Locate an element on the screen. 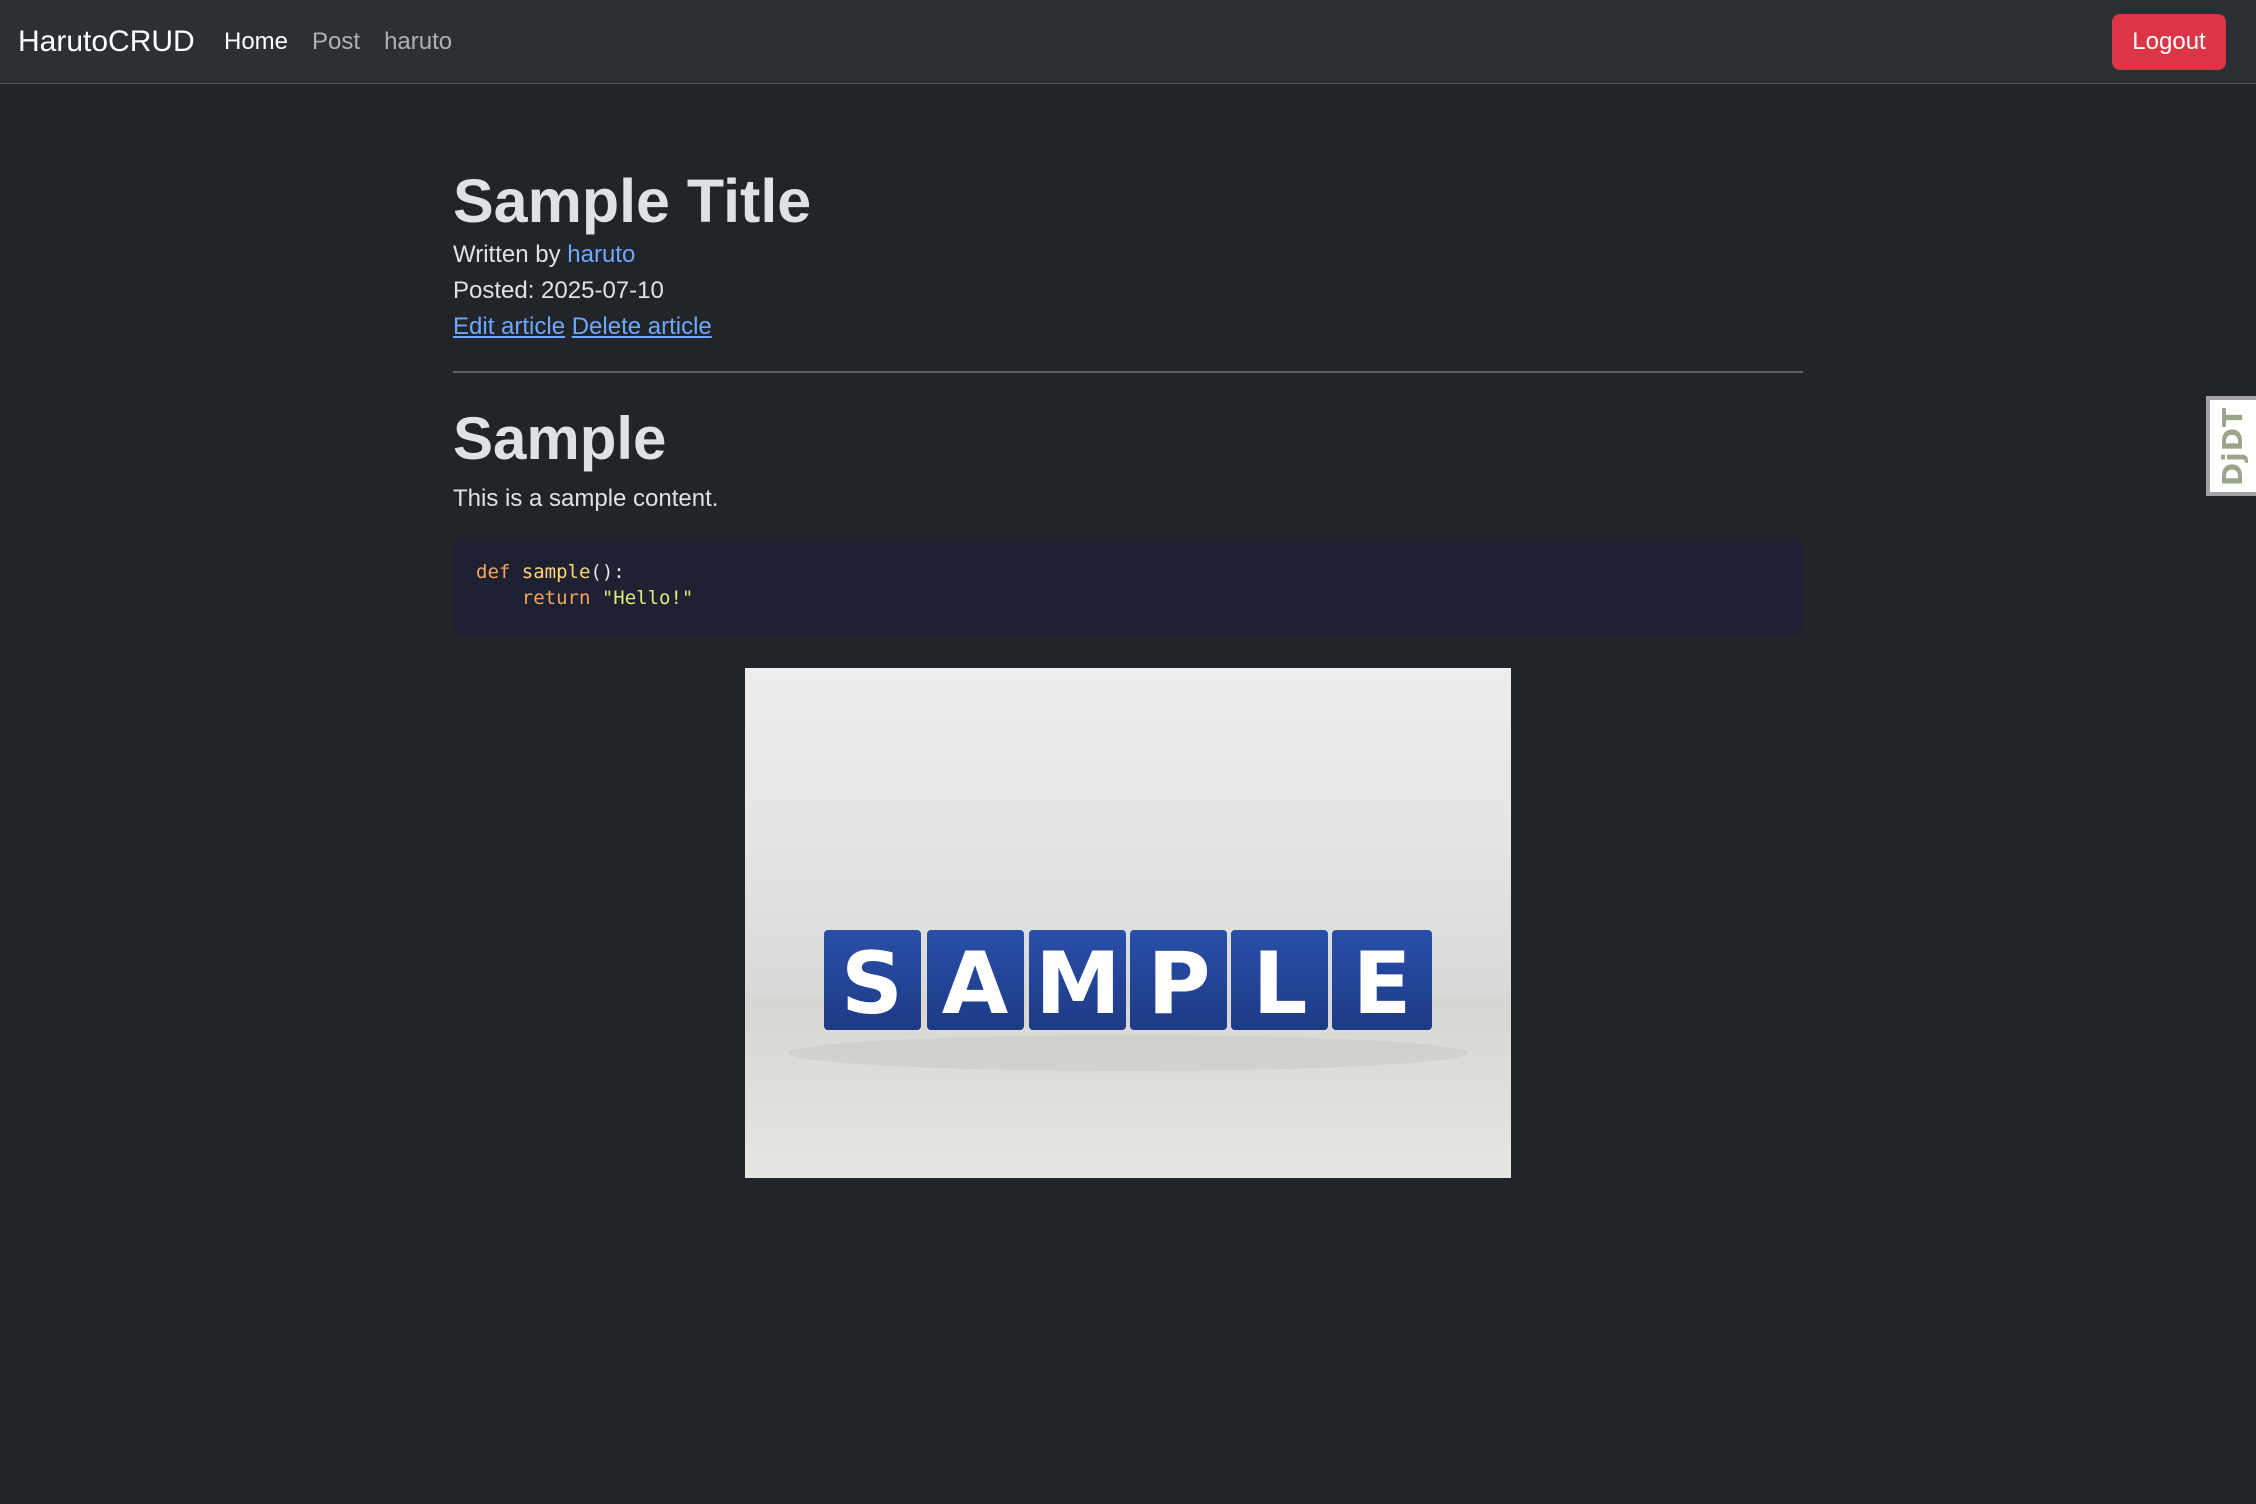 The height and width of the screenshot is (1504, 2256). nav-links: Home Post haruto is located at coordinates (350, 42).